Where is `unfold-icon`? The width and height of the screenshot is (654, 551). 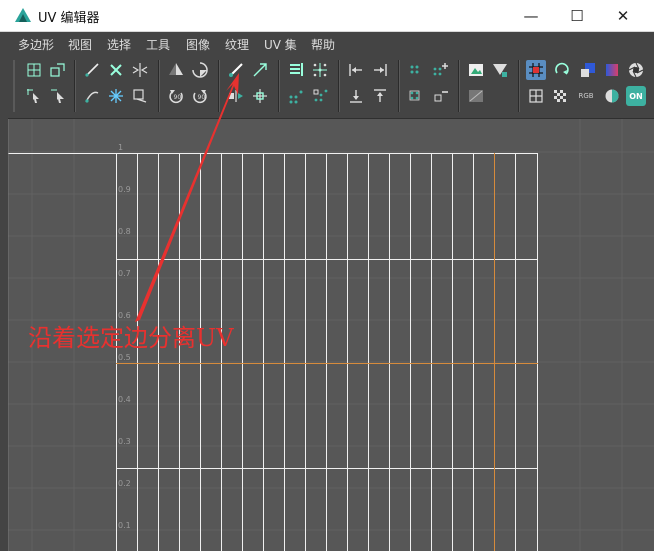
unfold-icon is located at coordinates (92, 96).